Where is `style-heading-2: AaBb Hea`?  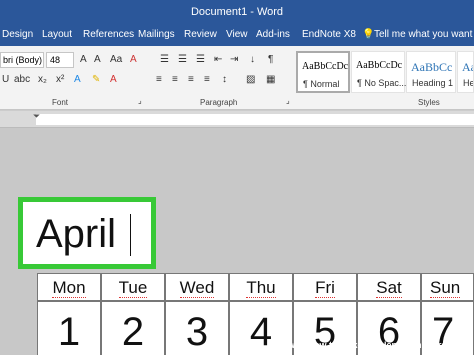
style-heading-2: AaBb Hea is located at coordinates (465, 72).